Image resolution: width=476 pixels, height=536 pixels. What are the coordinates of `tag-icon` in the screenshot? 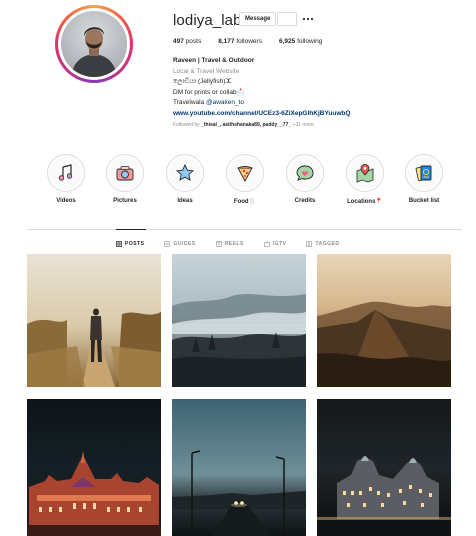 It's located at (309, 244).